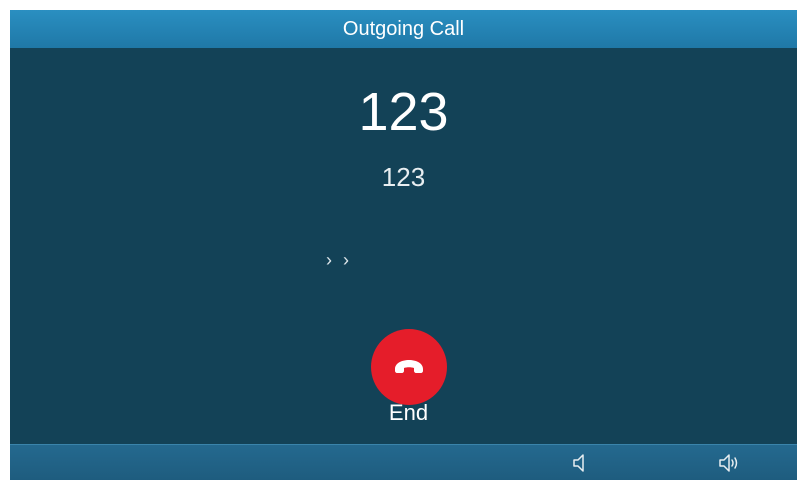  I want to click on calling-progress-indicator: › ›, so click(339, 260).